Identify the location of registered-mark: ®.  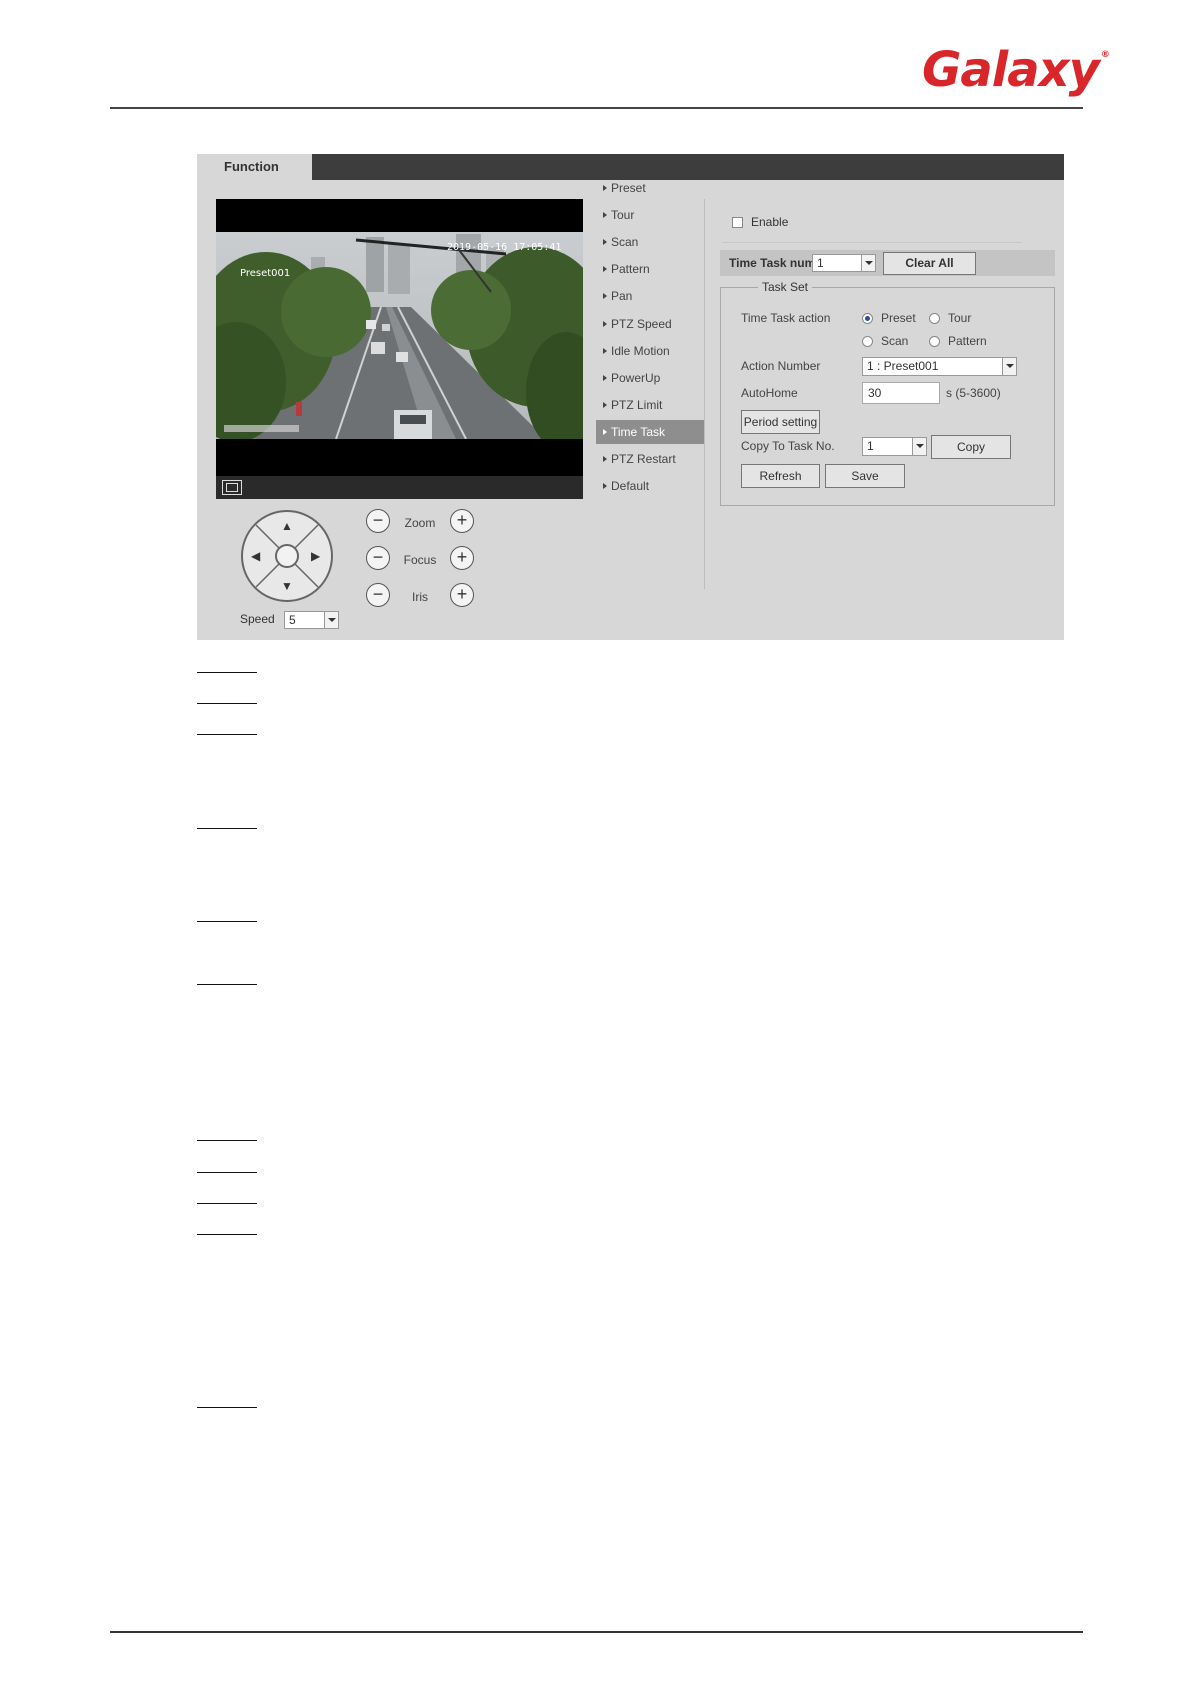
(1105, 55).